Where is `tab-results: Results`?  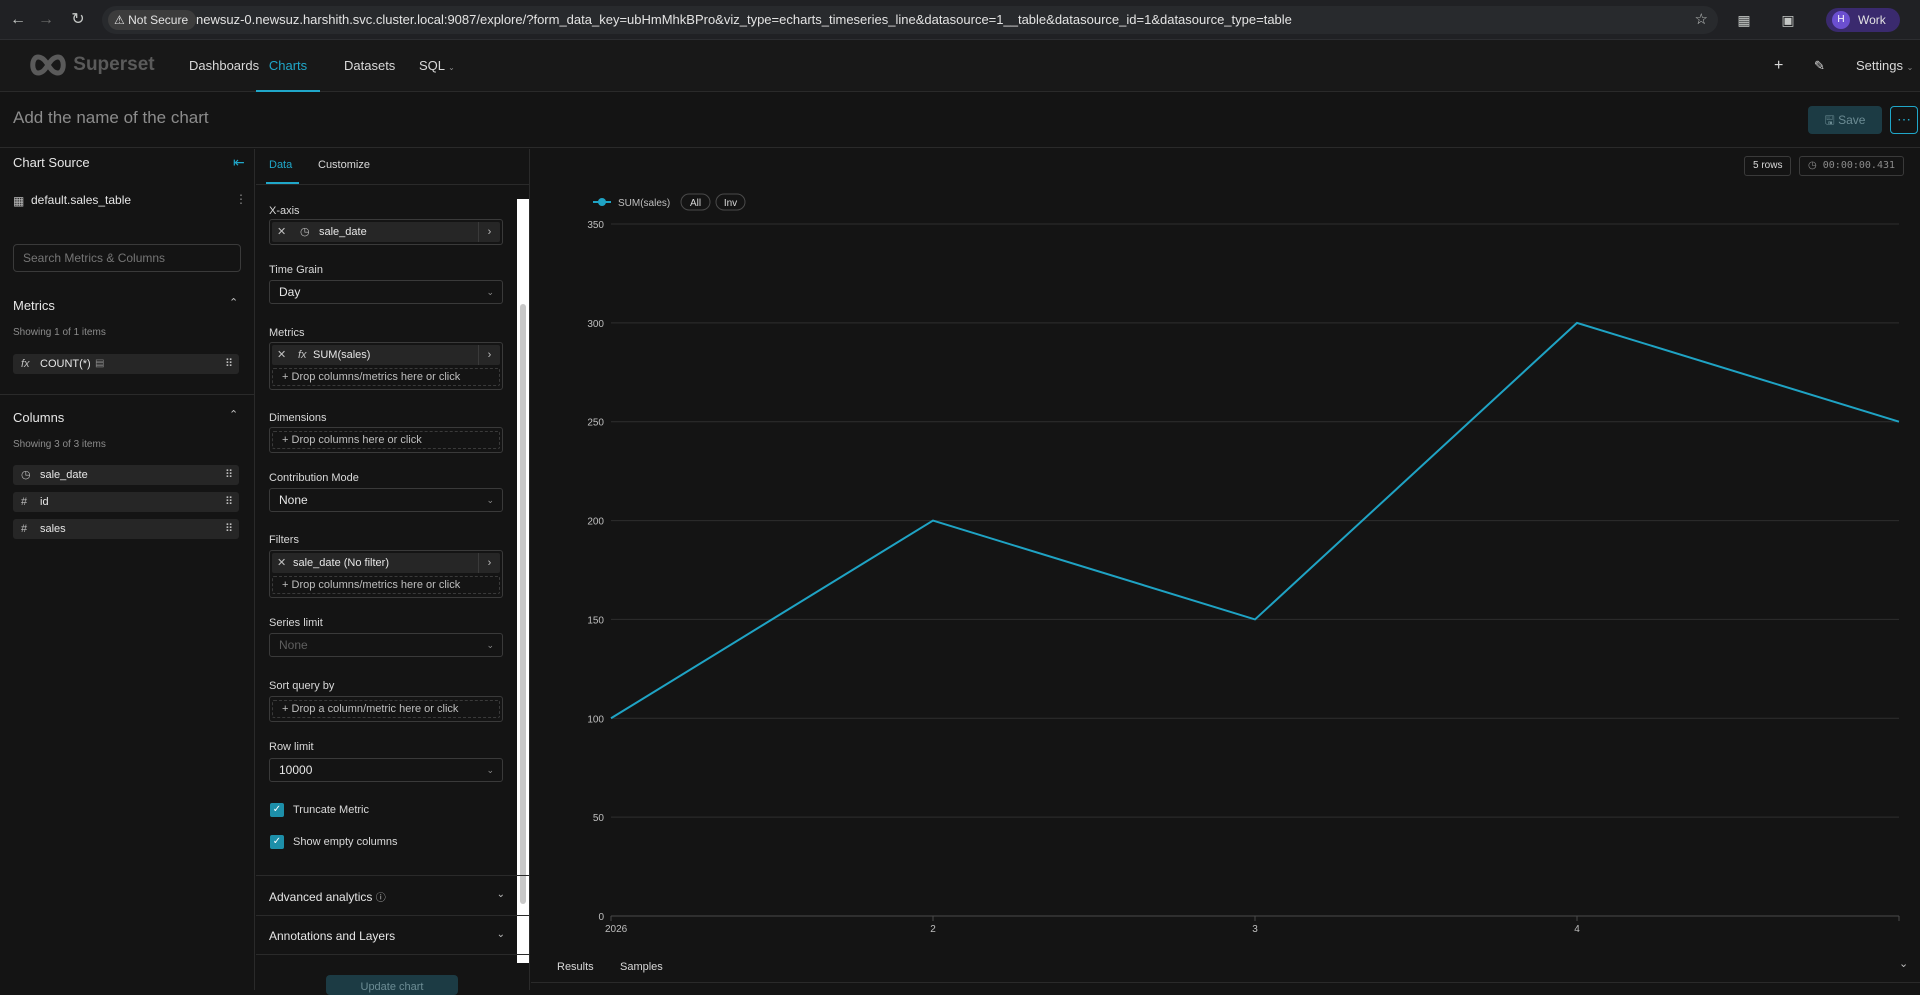
tab-results: Results is located at coordinates (575, 967).